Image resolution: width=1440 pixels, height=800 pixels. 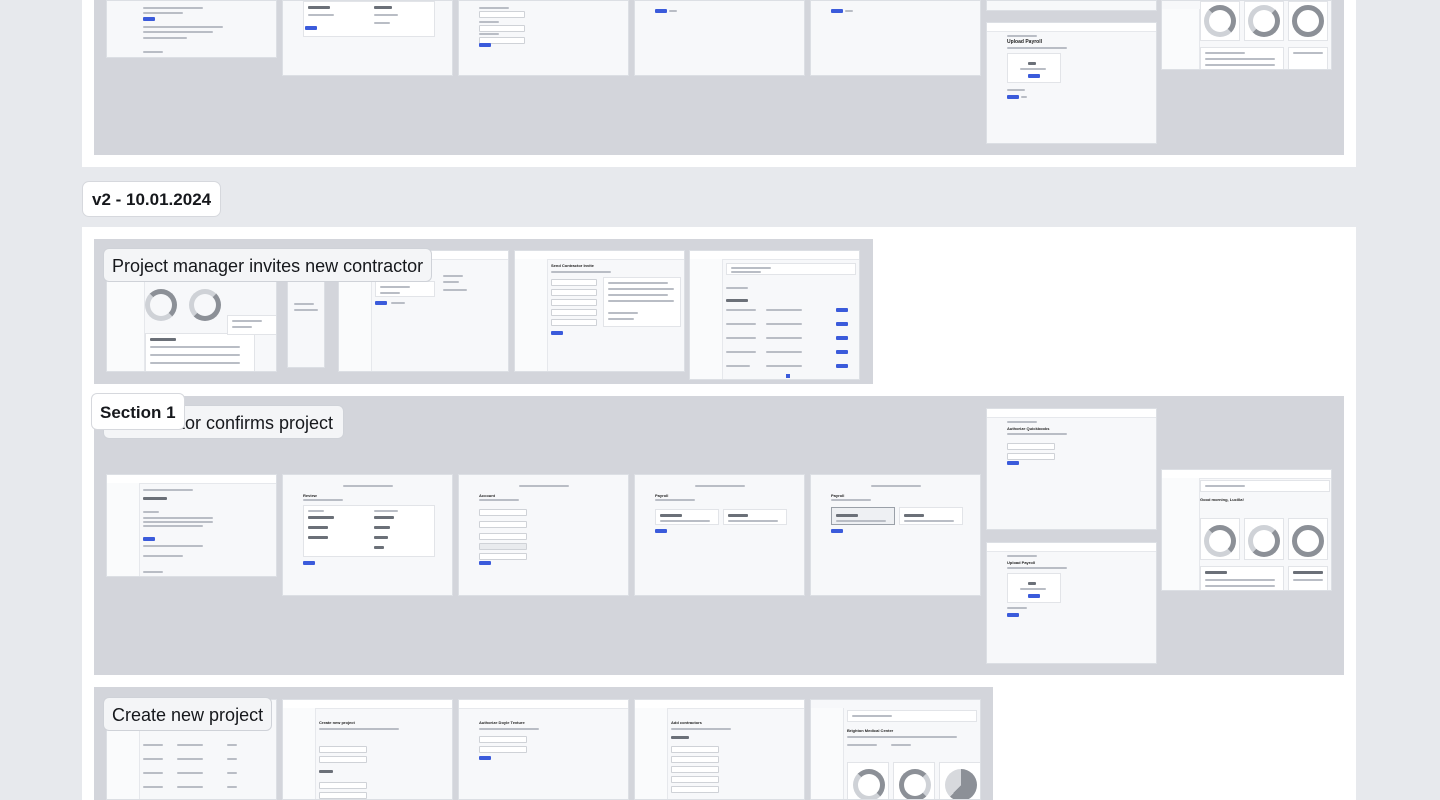 I want to click on frame-confirm-dashboard: Good morning, Lucilla!, so click(x=1246, y=530).